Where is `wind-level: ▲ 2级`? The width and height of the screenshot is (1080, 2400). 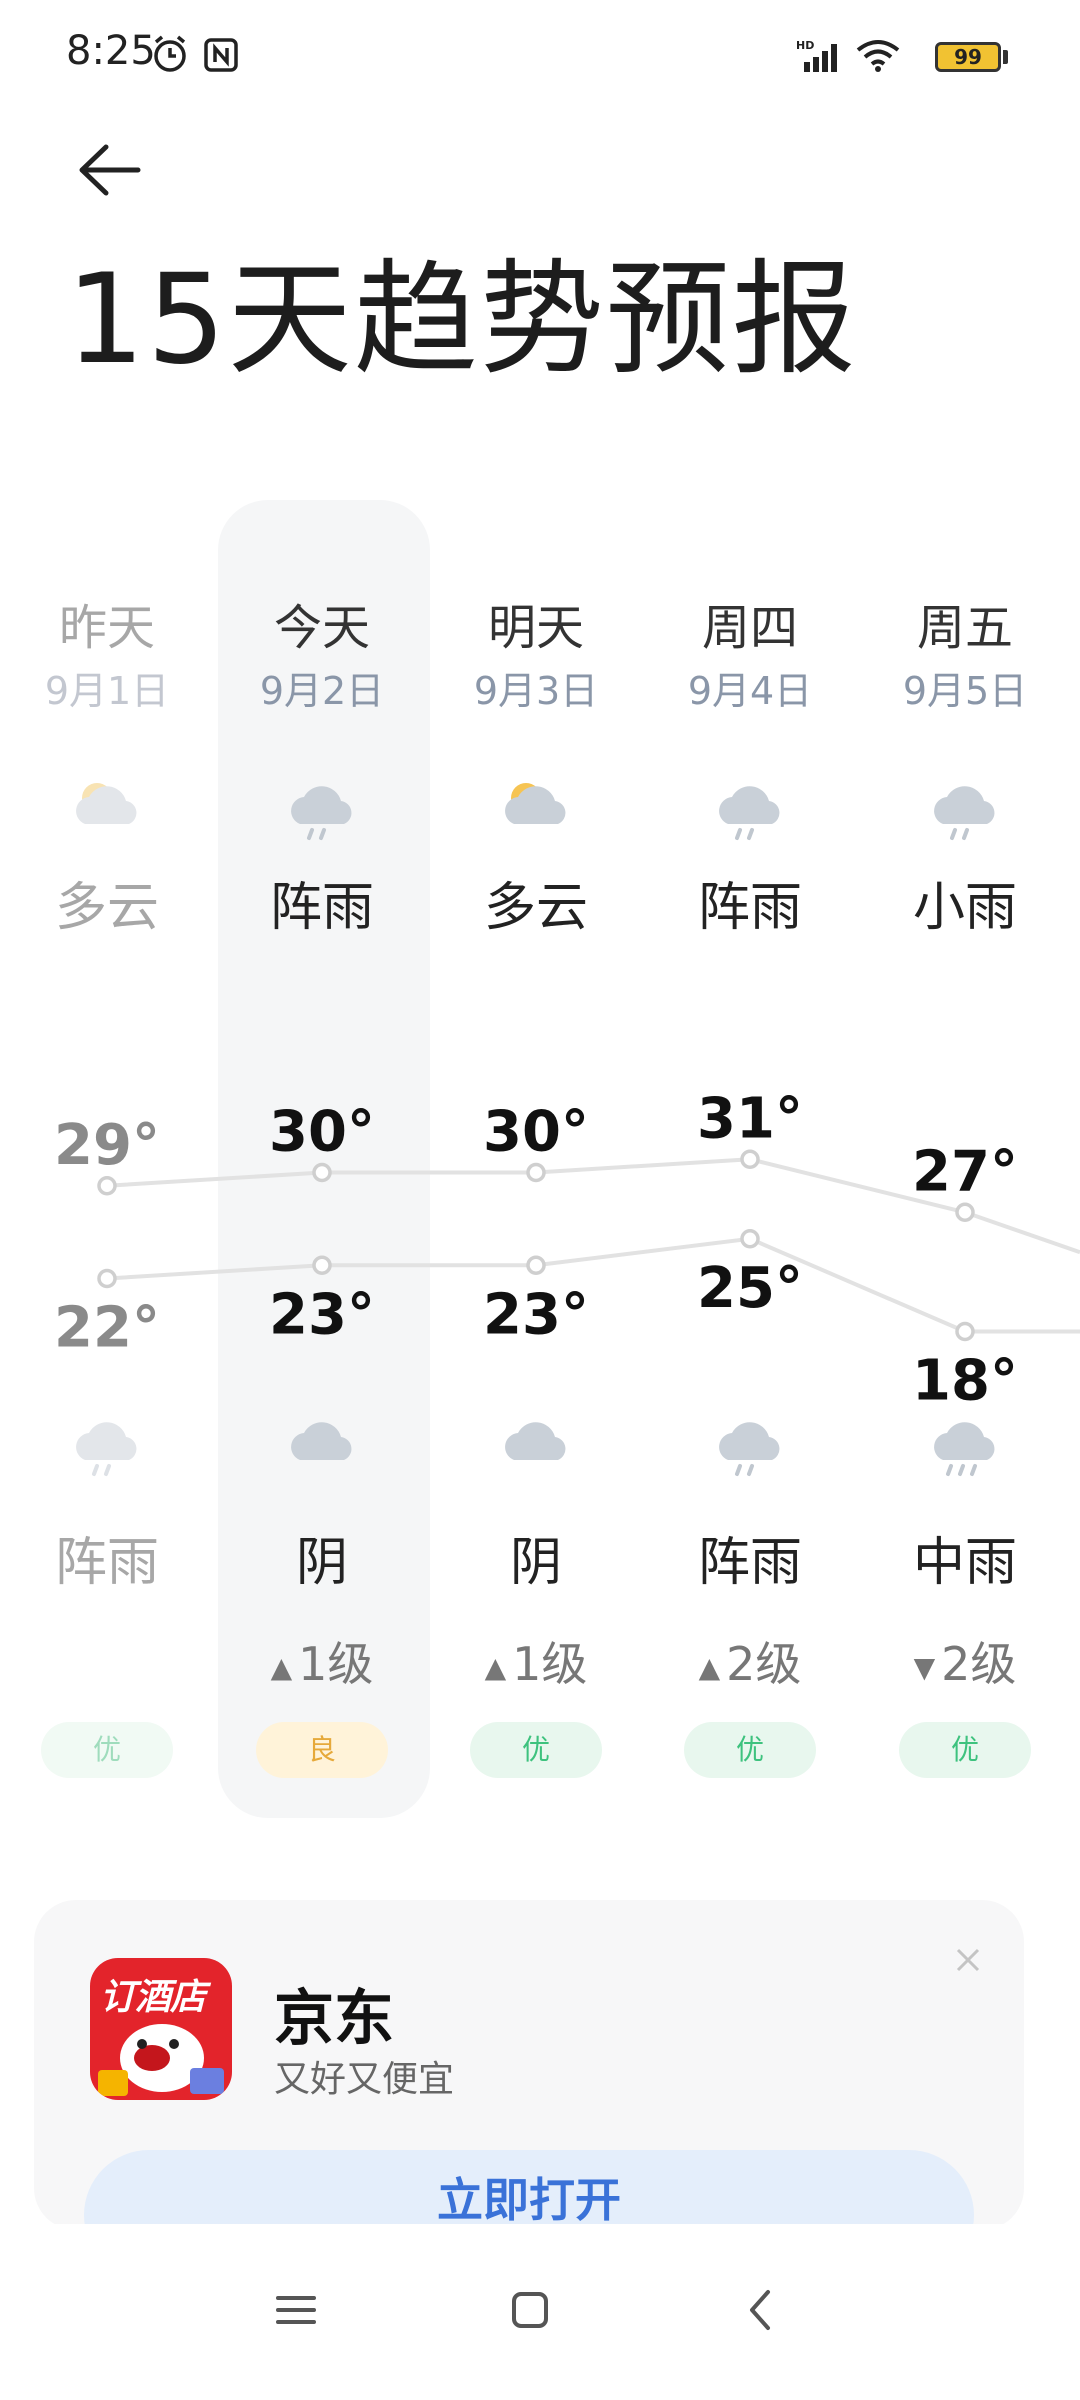
wind-level: ▲ 2级 is located at coordinates (750, 1661).